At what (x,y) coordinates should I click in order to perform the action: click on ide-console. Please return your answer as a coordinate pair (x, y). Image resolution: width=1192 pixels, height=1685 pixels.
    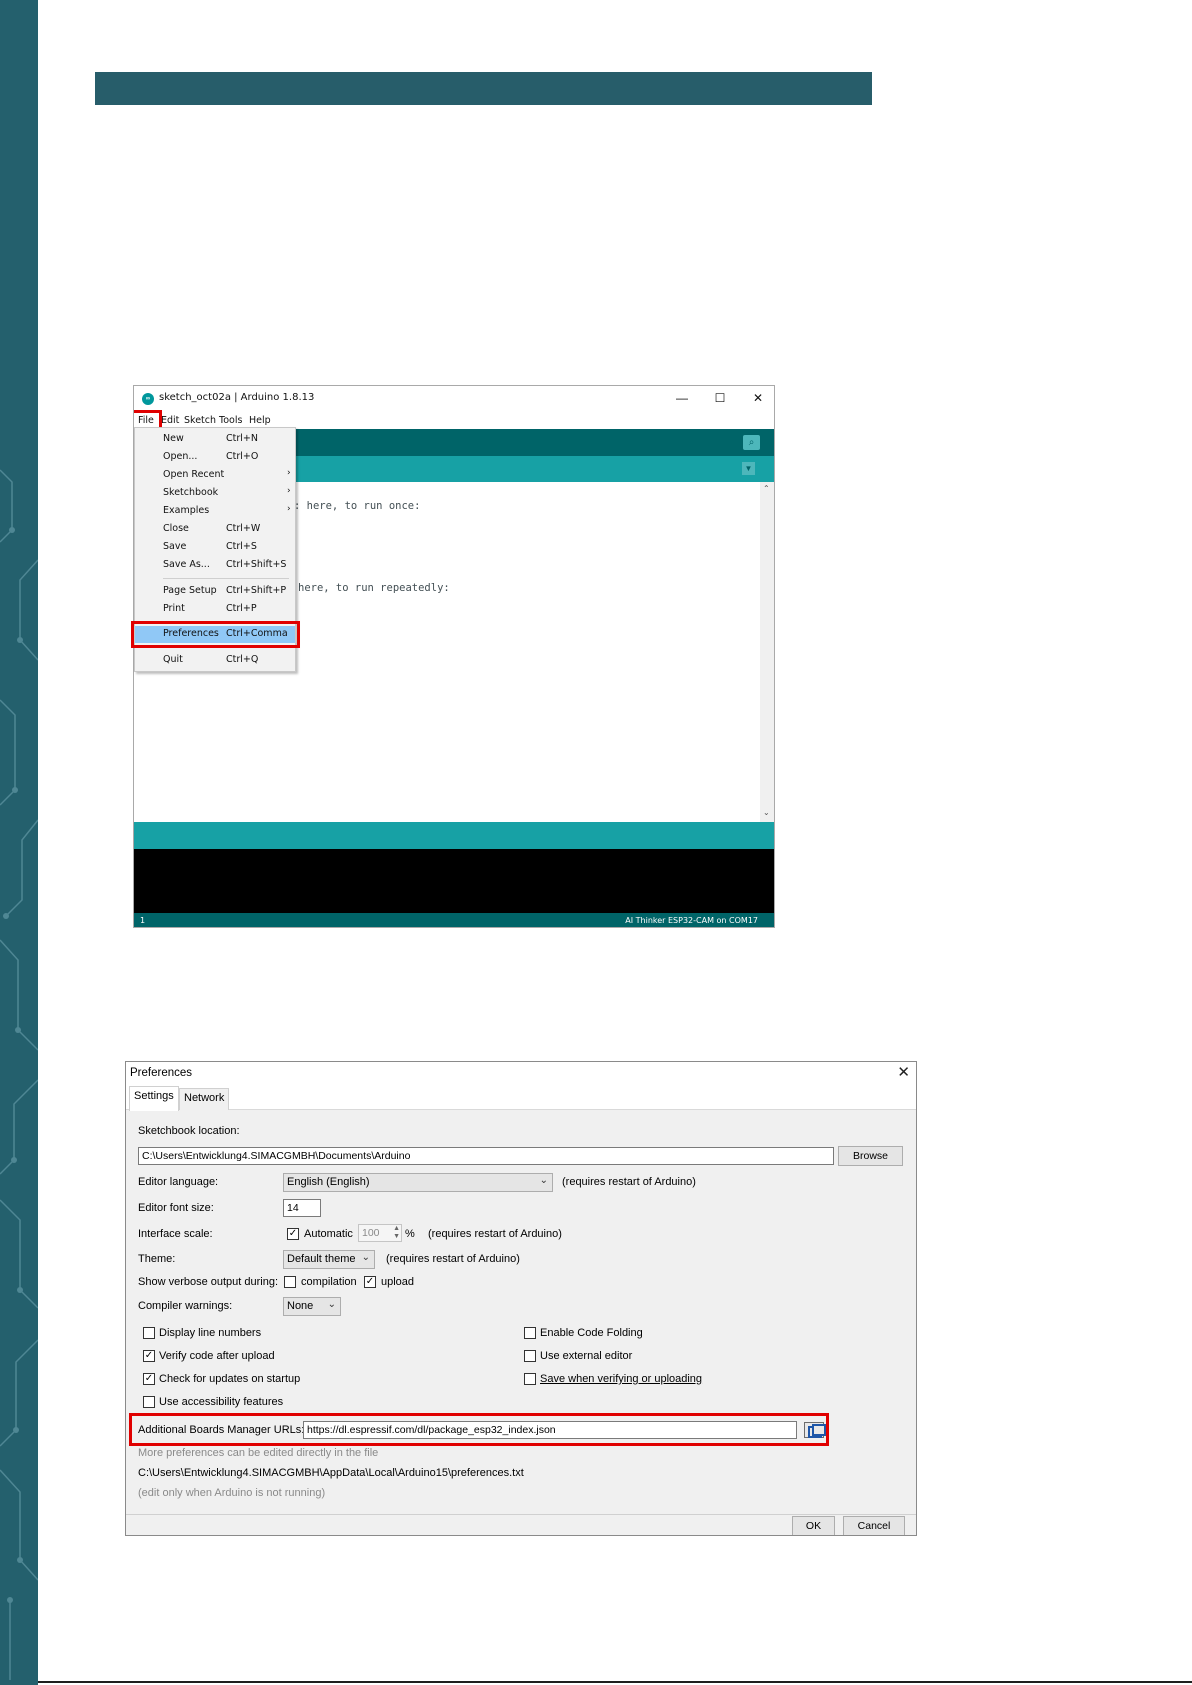
    Looking at the image, I should click on (454, 881).